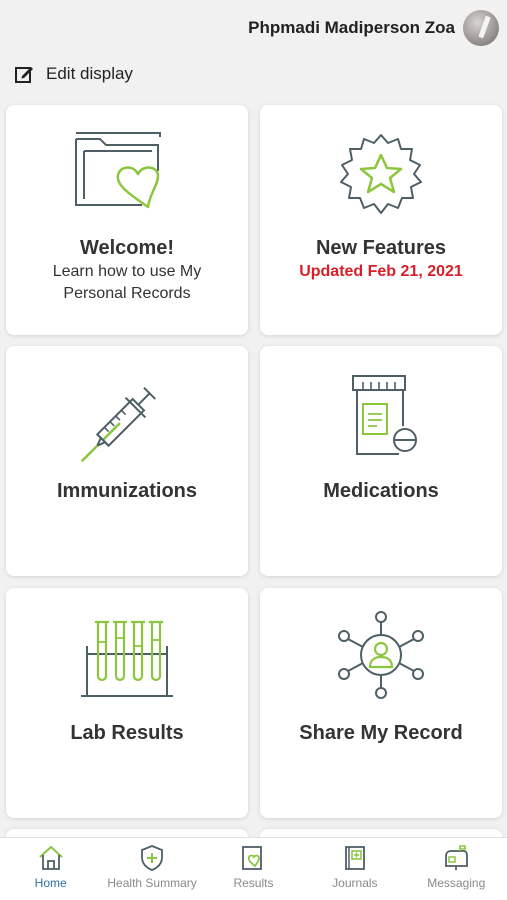 The height and width of the screenshot is (900, 507). Describe the element at coordinates (253, 883) in the screenshot. I see `nav-label: Results` at that location.